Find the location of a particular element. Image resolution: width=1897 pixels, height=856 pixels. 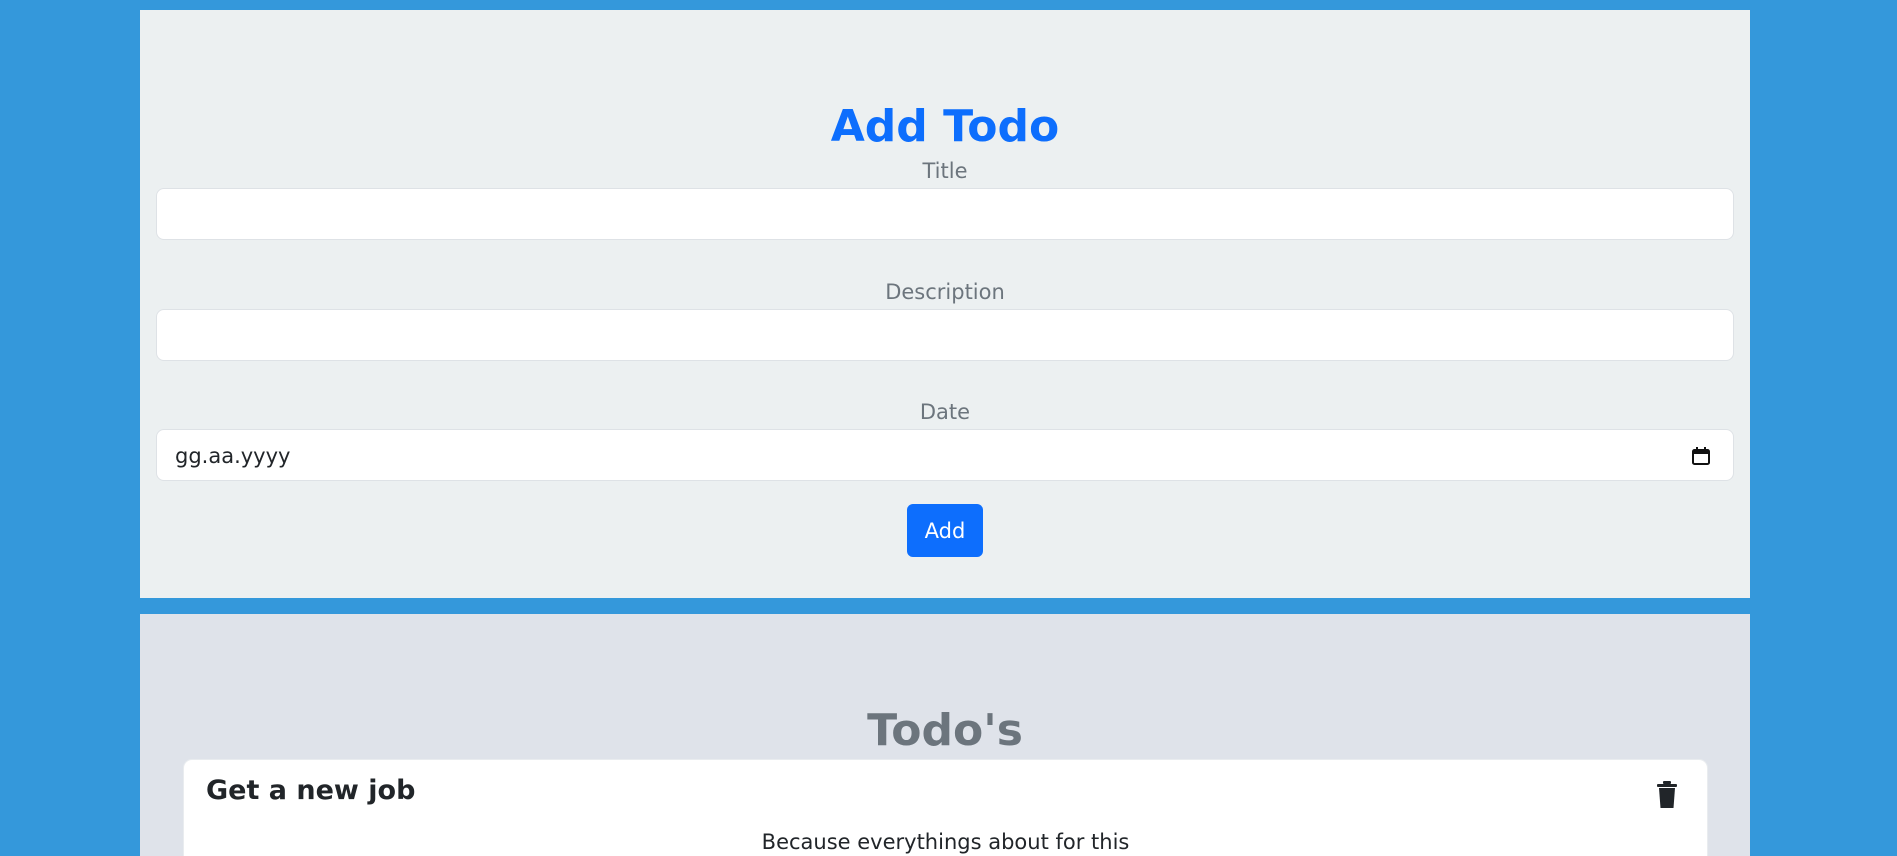

date-input: gg.aa.yyyy is located at coordinates (945, 455).